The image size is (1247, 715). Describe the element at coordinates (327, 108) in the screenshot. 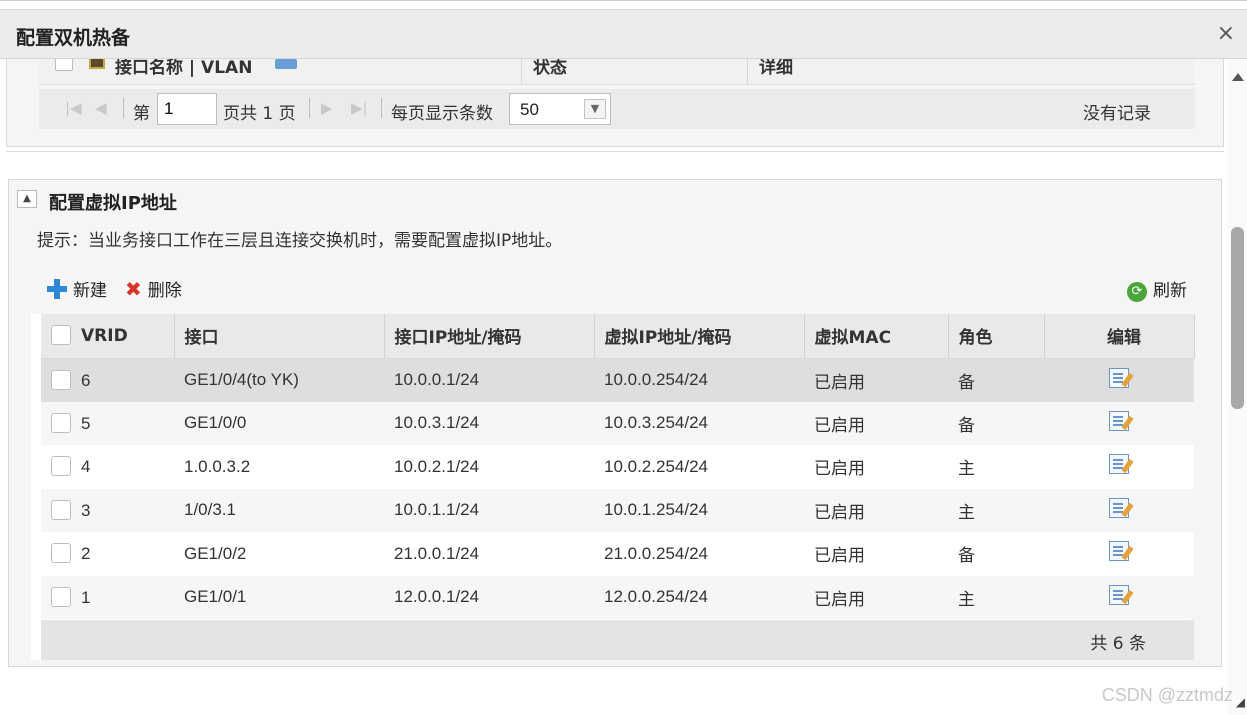

I see `next-page-icon: ▶` at that location.